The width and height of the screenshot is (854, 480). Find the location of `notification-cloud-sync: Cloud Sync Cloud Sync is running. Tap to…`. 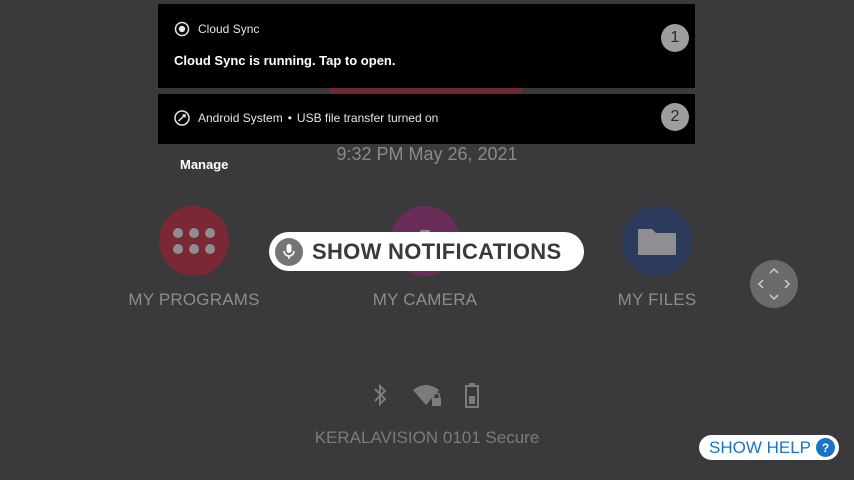

notification-cloud-sync: Cloud Sync Cloud Sync is running. Tap to… is located at coordinates (426, 46).